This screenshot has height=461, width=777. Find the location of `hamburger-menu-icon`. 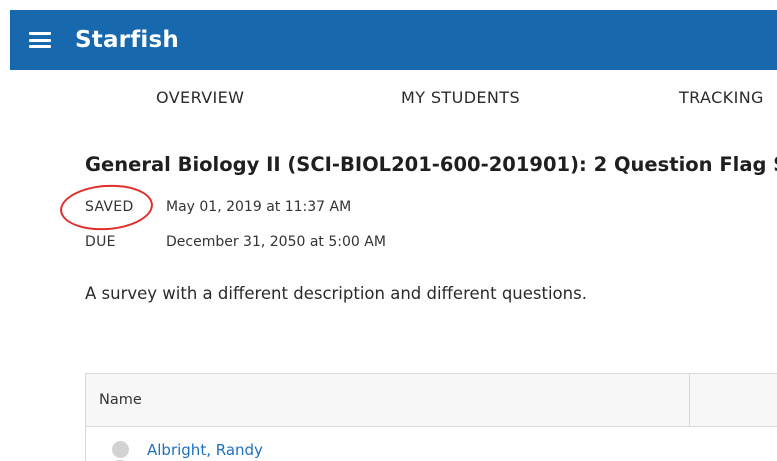

hamburger-menu-icon is located at coordinates (40, 40).